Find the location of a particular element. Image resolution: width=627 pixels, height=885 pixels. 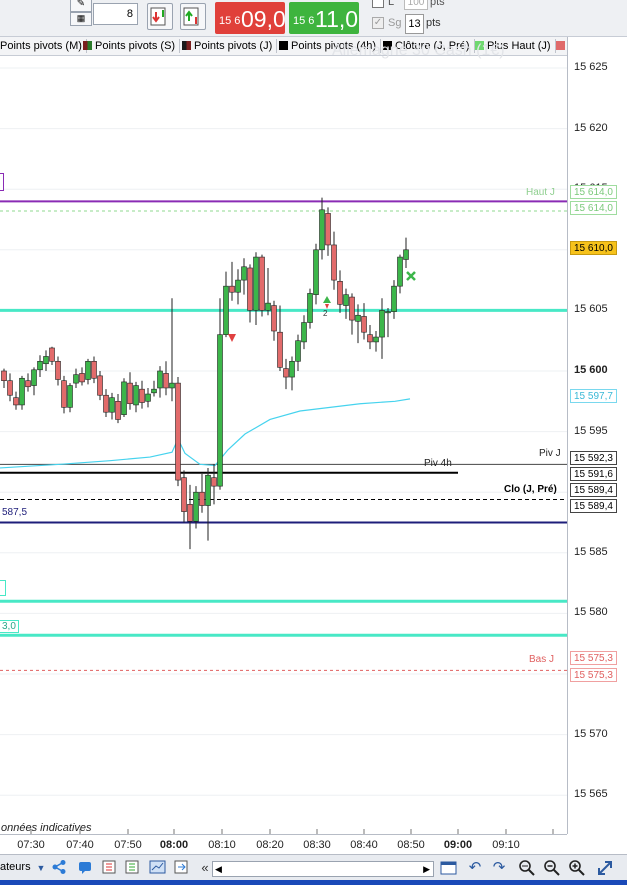

zoom-auto-icon is located at coordinates (527, 868).